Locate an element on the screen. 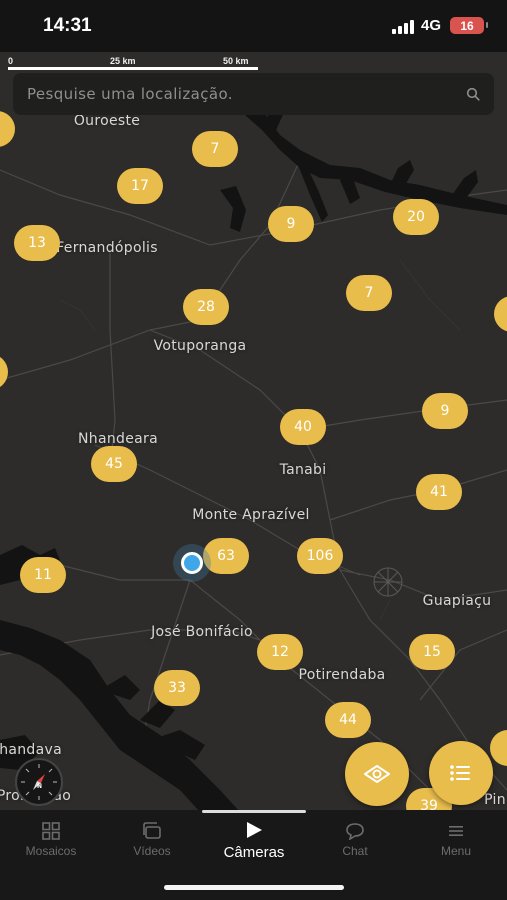  status-bar: 14:31 4G 16 is located at coordinates (253, 26).